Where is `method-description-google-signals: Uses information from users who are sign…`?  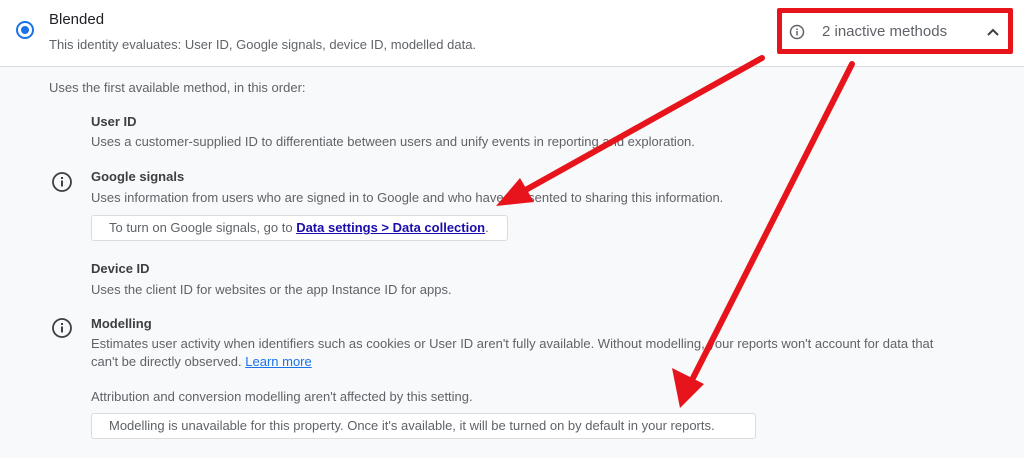 method-description-google-signals: Uses information from users who are sign… is located at coordinates (407, 197).